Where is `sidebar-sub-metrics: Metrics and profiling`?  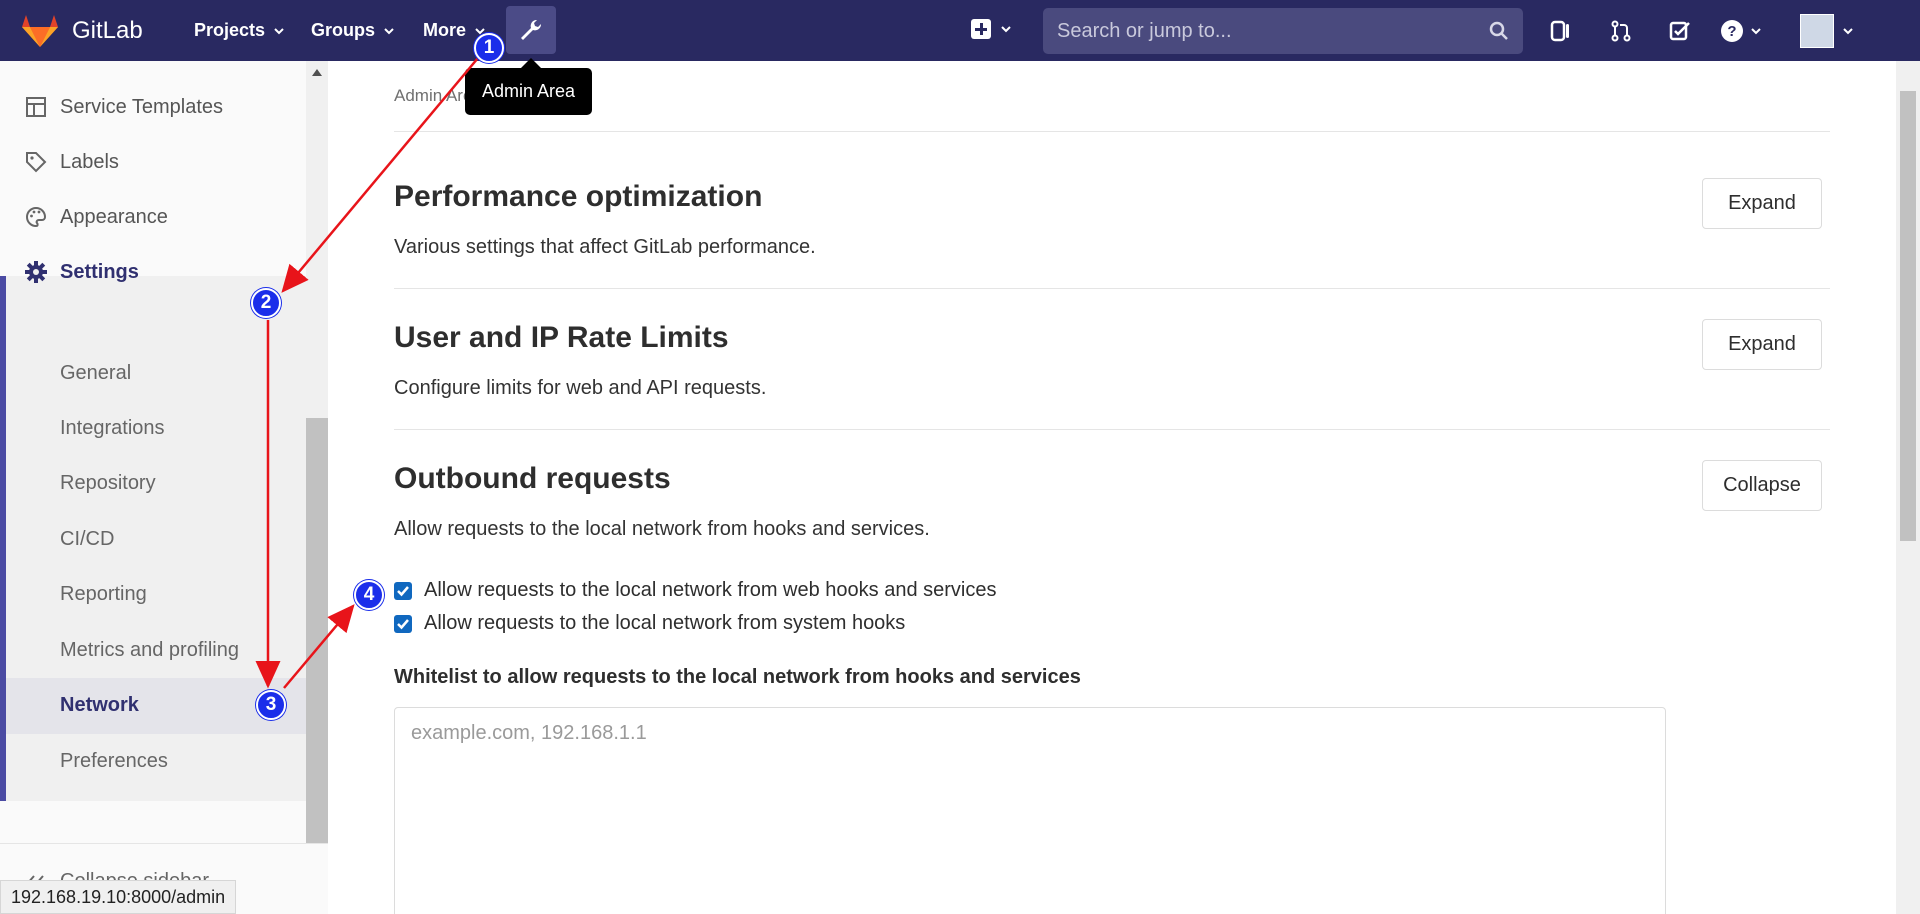 sidebar-sub-metrics: Metrics and profiling is located at coordinates (149, 650).